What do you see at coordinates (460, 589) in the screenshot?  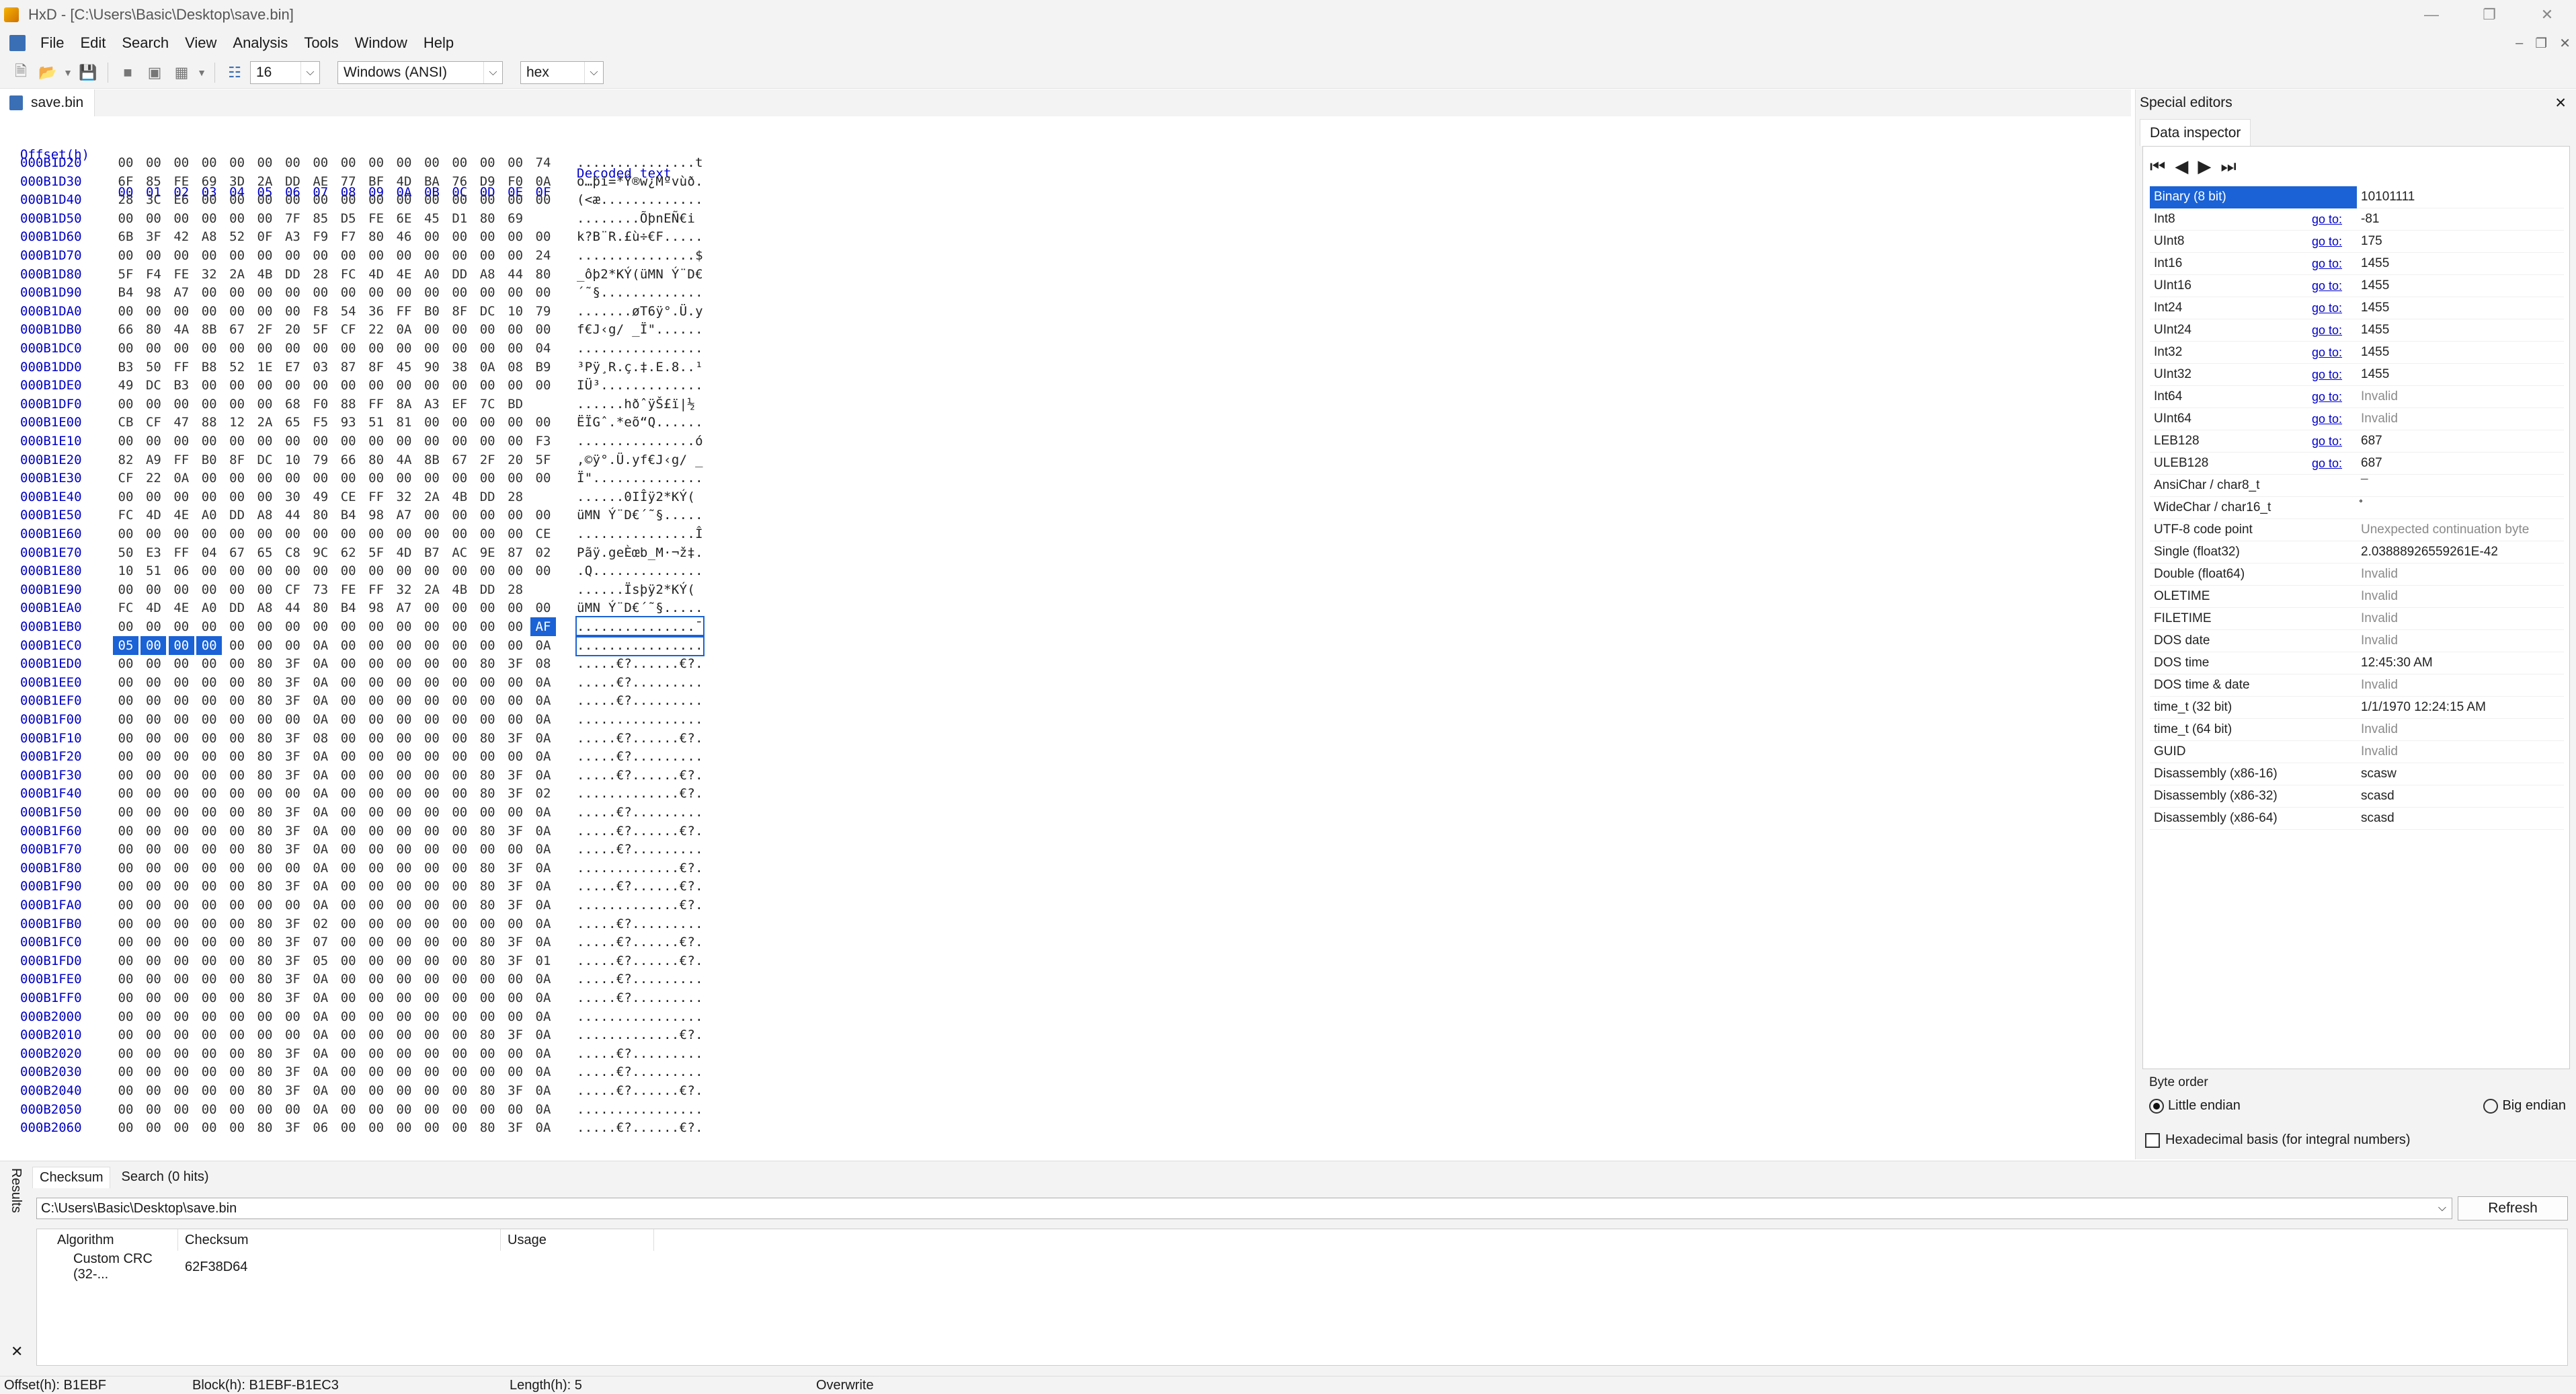 I see `hex-byte: 4B` at bounding box center [460, 589].